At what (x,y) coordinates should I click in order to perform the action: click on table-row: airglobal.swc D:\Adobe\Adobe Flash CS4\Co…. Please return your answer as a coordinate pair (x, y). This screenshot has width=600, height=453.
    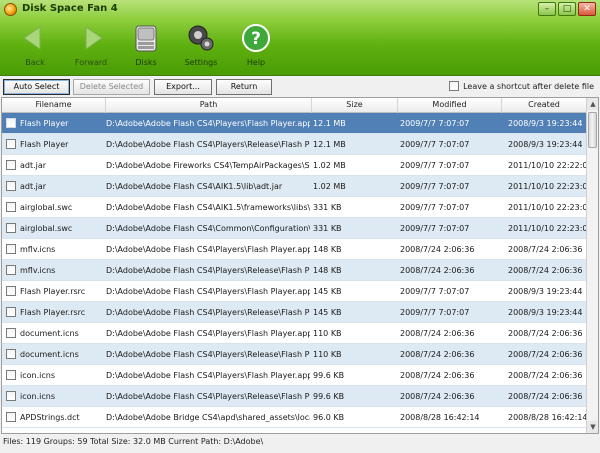
    Looking at the image, I should click on (294, 228).